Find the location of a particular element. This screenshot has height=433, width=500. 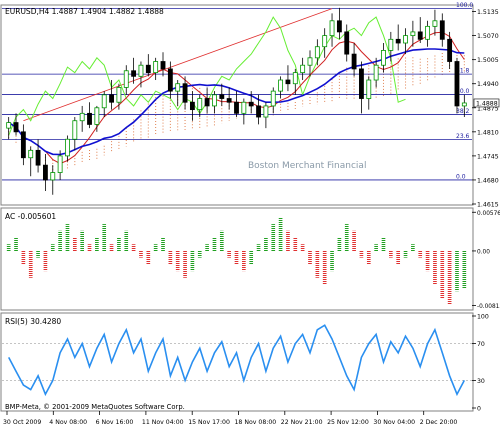

fib-level-label: 23.6 is located at coordinates (463, 136).